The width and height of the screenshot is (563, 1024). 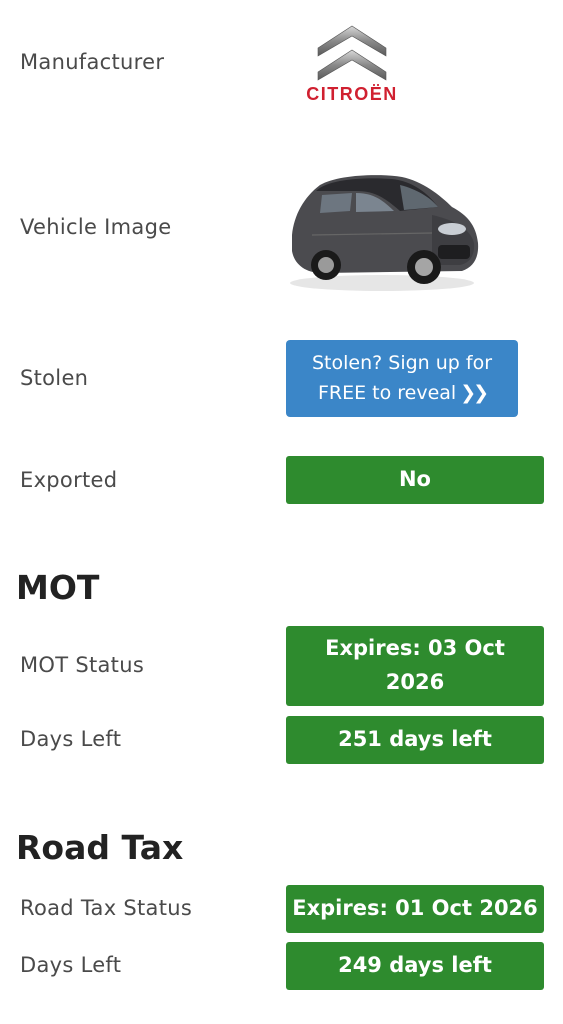 What do you see at coordinates (54, 378) in the screenshot?
I see `stolen-label: Stolen` at bounding box center [54, 378].